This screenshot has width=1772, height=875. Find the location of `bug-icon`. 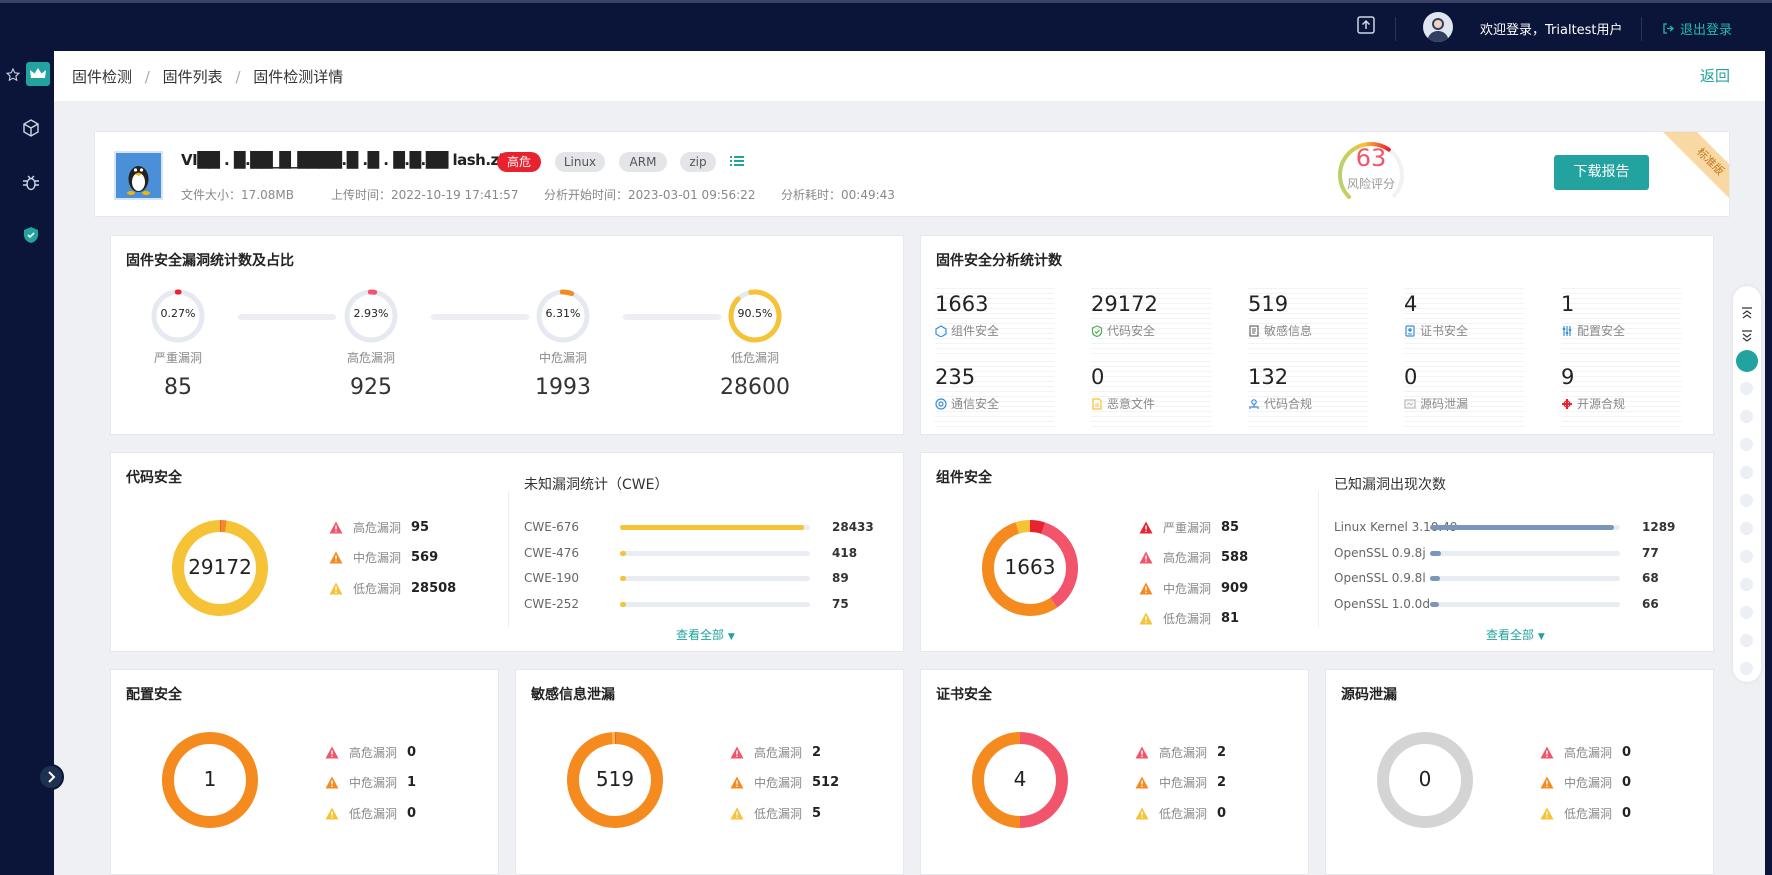

bug-icon is located at coordinates (31, 182).